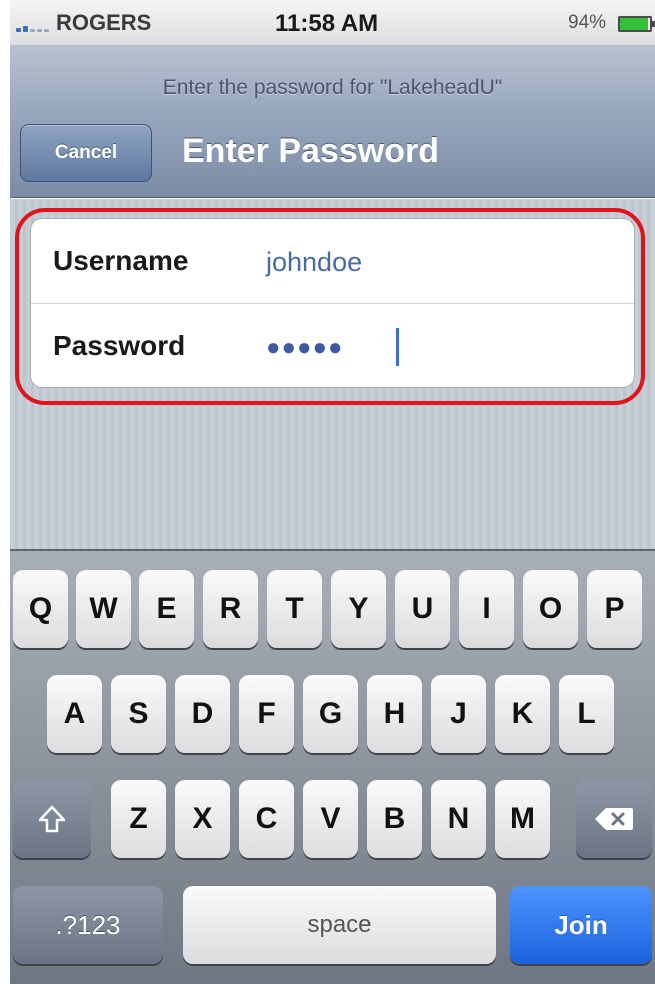 This screenshot has width=655, height=984. I want to click on shift-icon, so click(52, 819).